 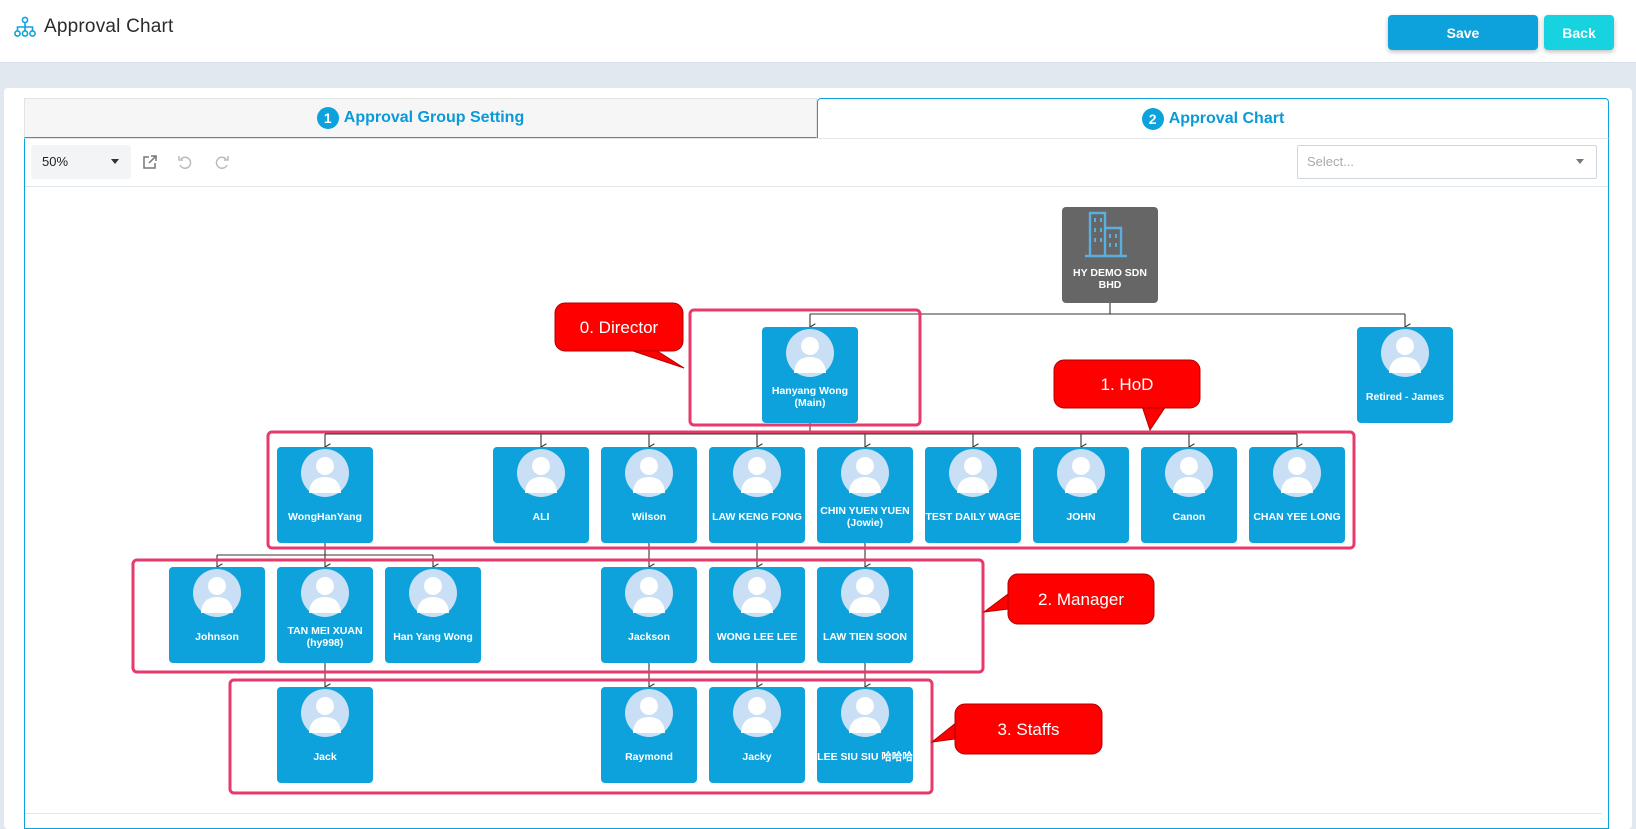 I want to click on person-node-m1: Johnson, so click(x=217, y=615).